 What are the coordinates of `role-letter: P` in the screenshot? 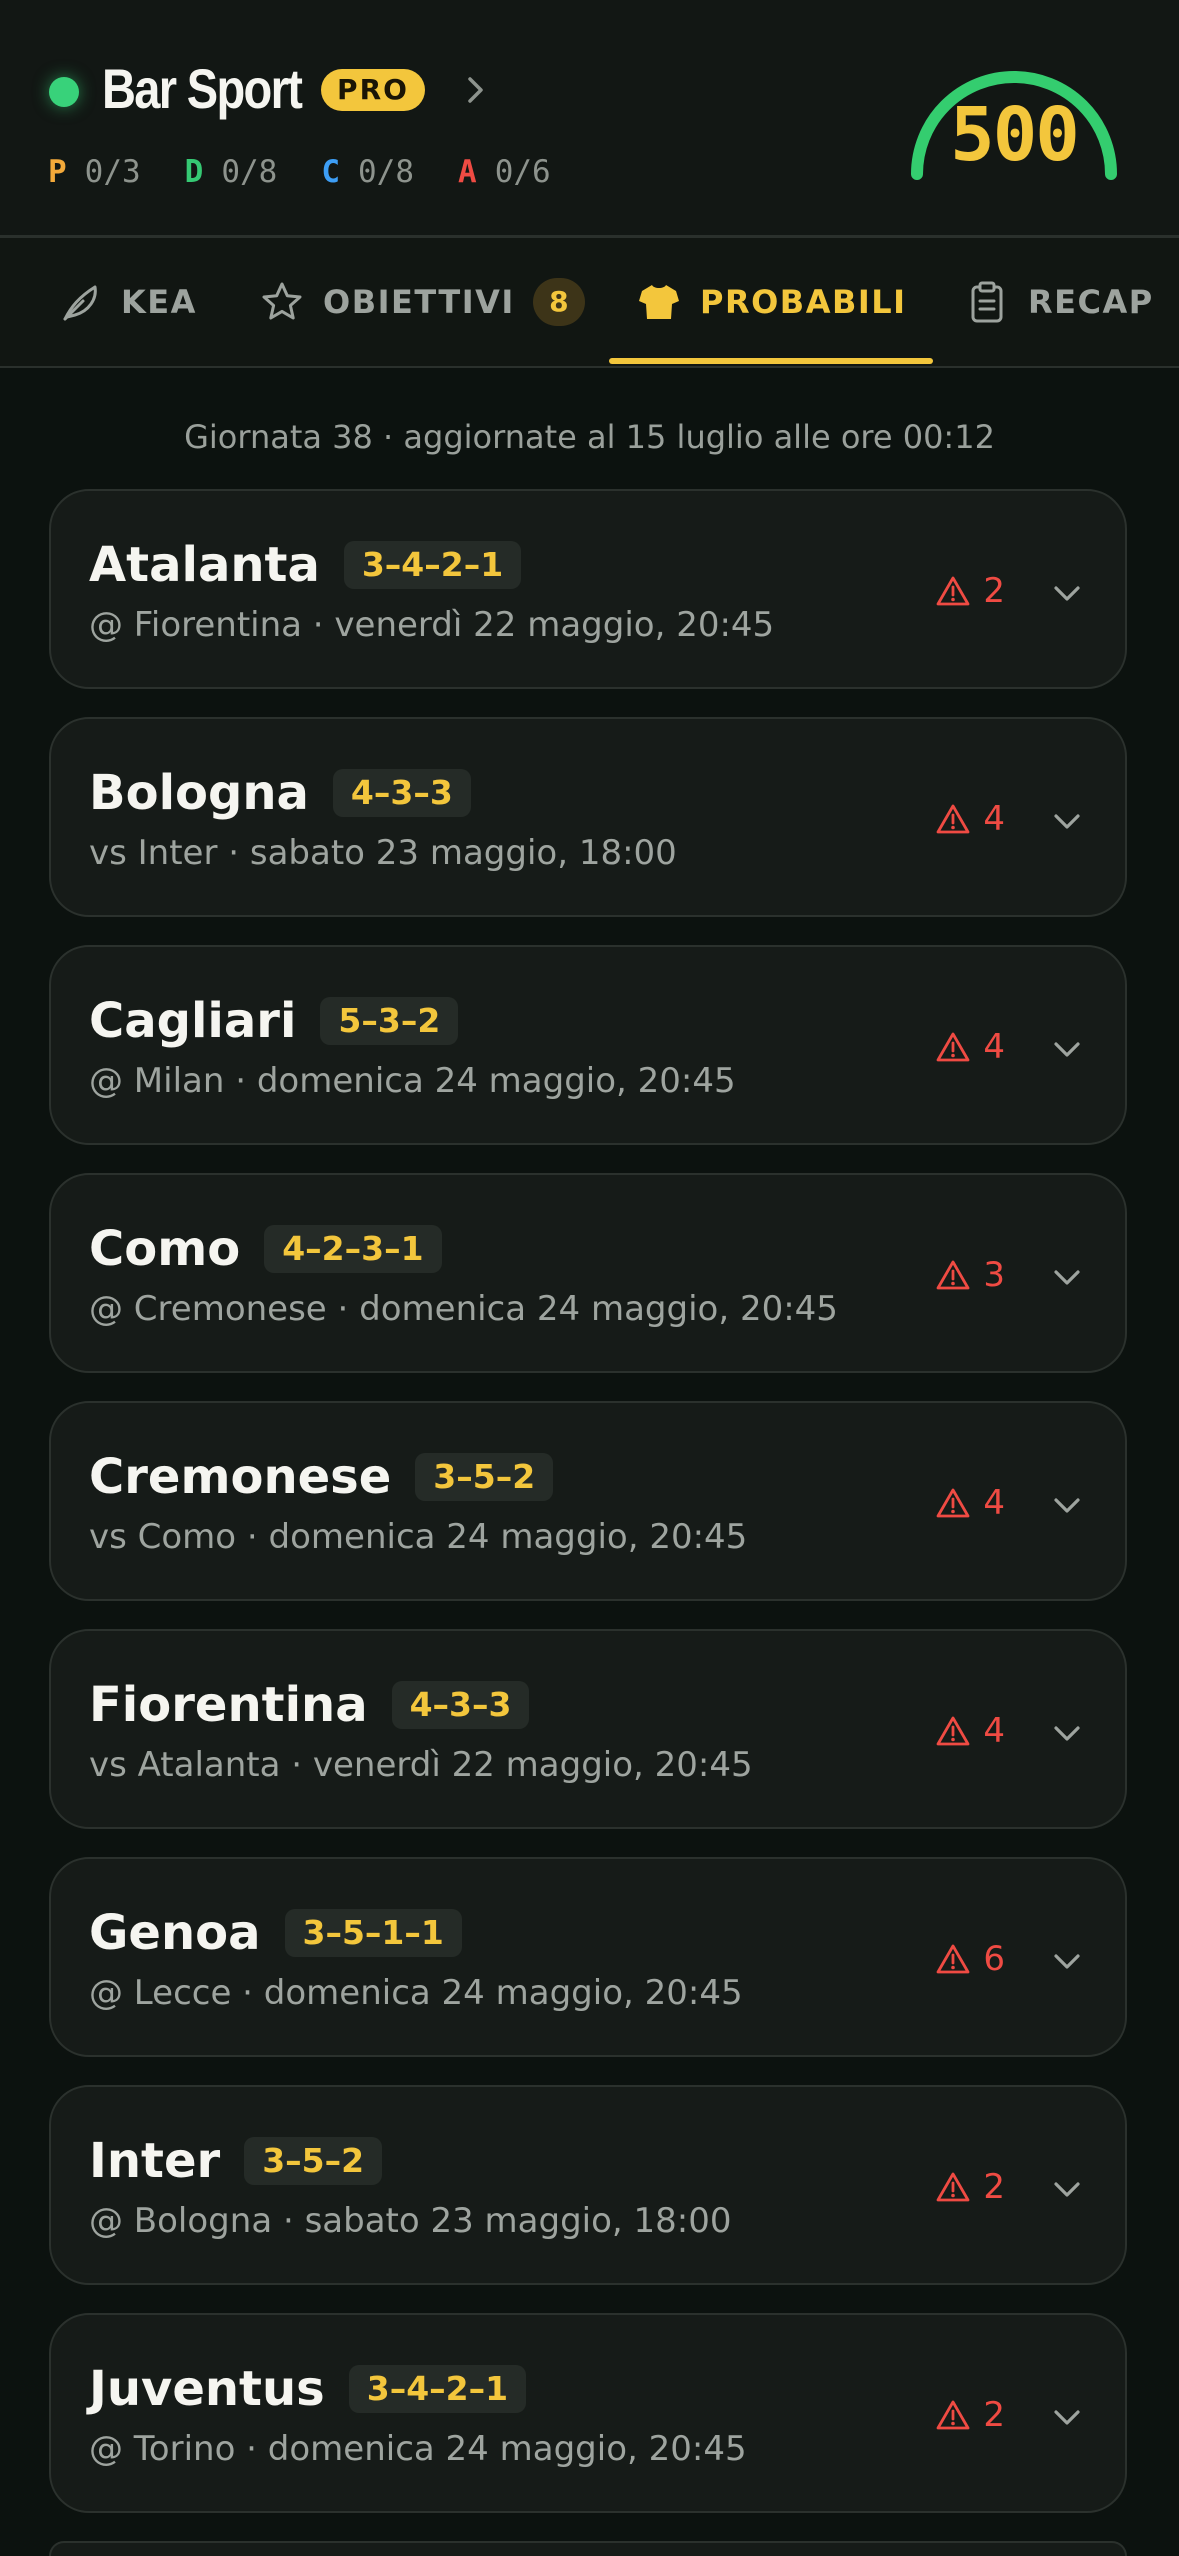 It's located at (57, 172).